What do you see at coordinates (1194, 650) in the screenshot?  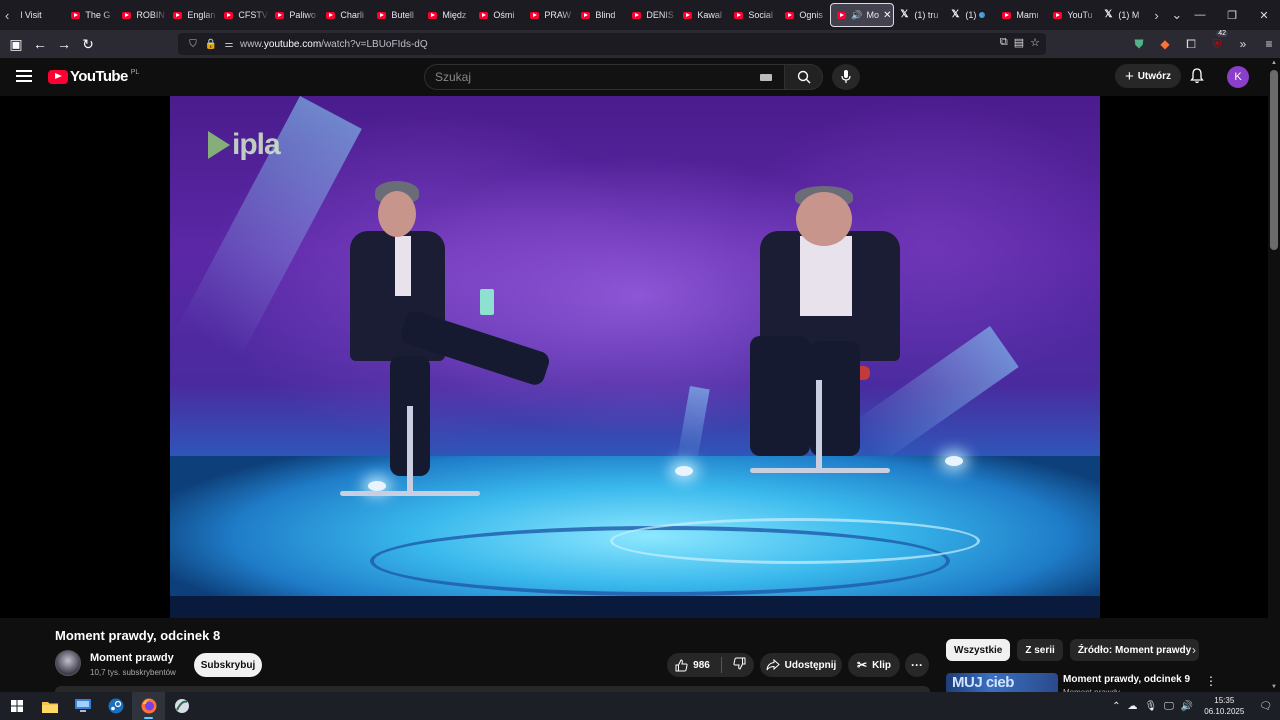 I see `chips-next-icon: ›` at bounding box center [1194, 650].